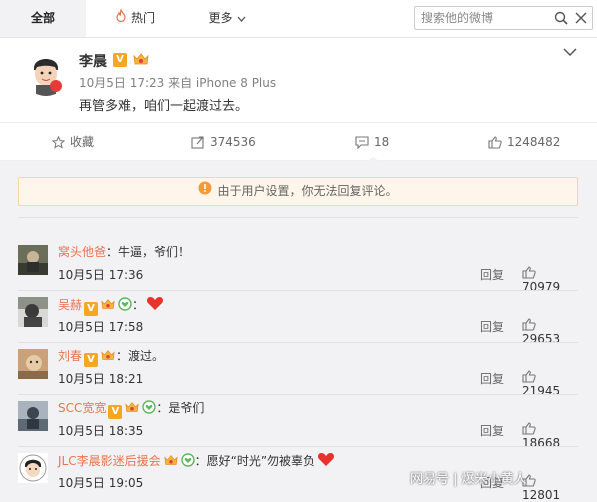  I want to click on watermark: 网易号 | 爆米小黄人, so click(468, 479).